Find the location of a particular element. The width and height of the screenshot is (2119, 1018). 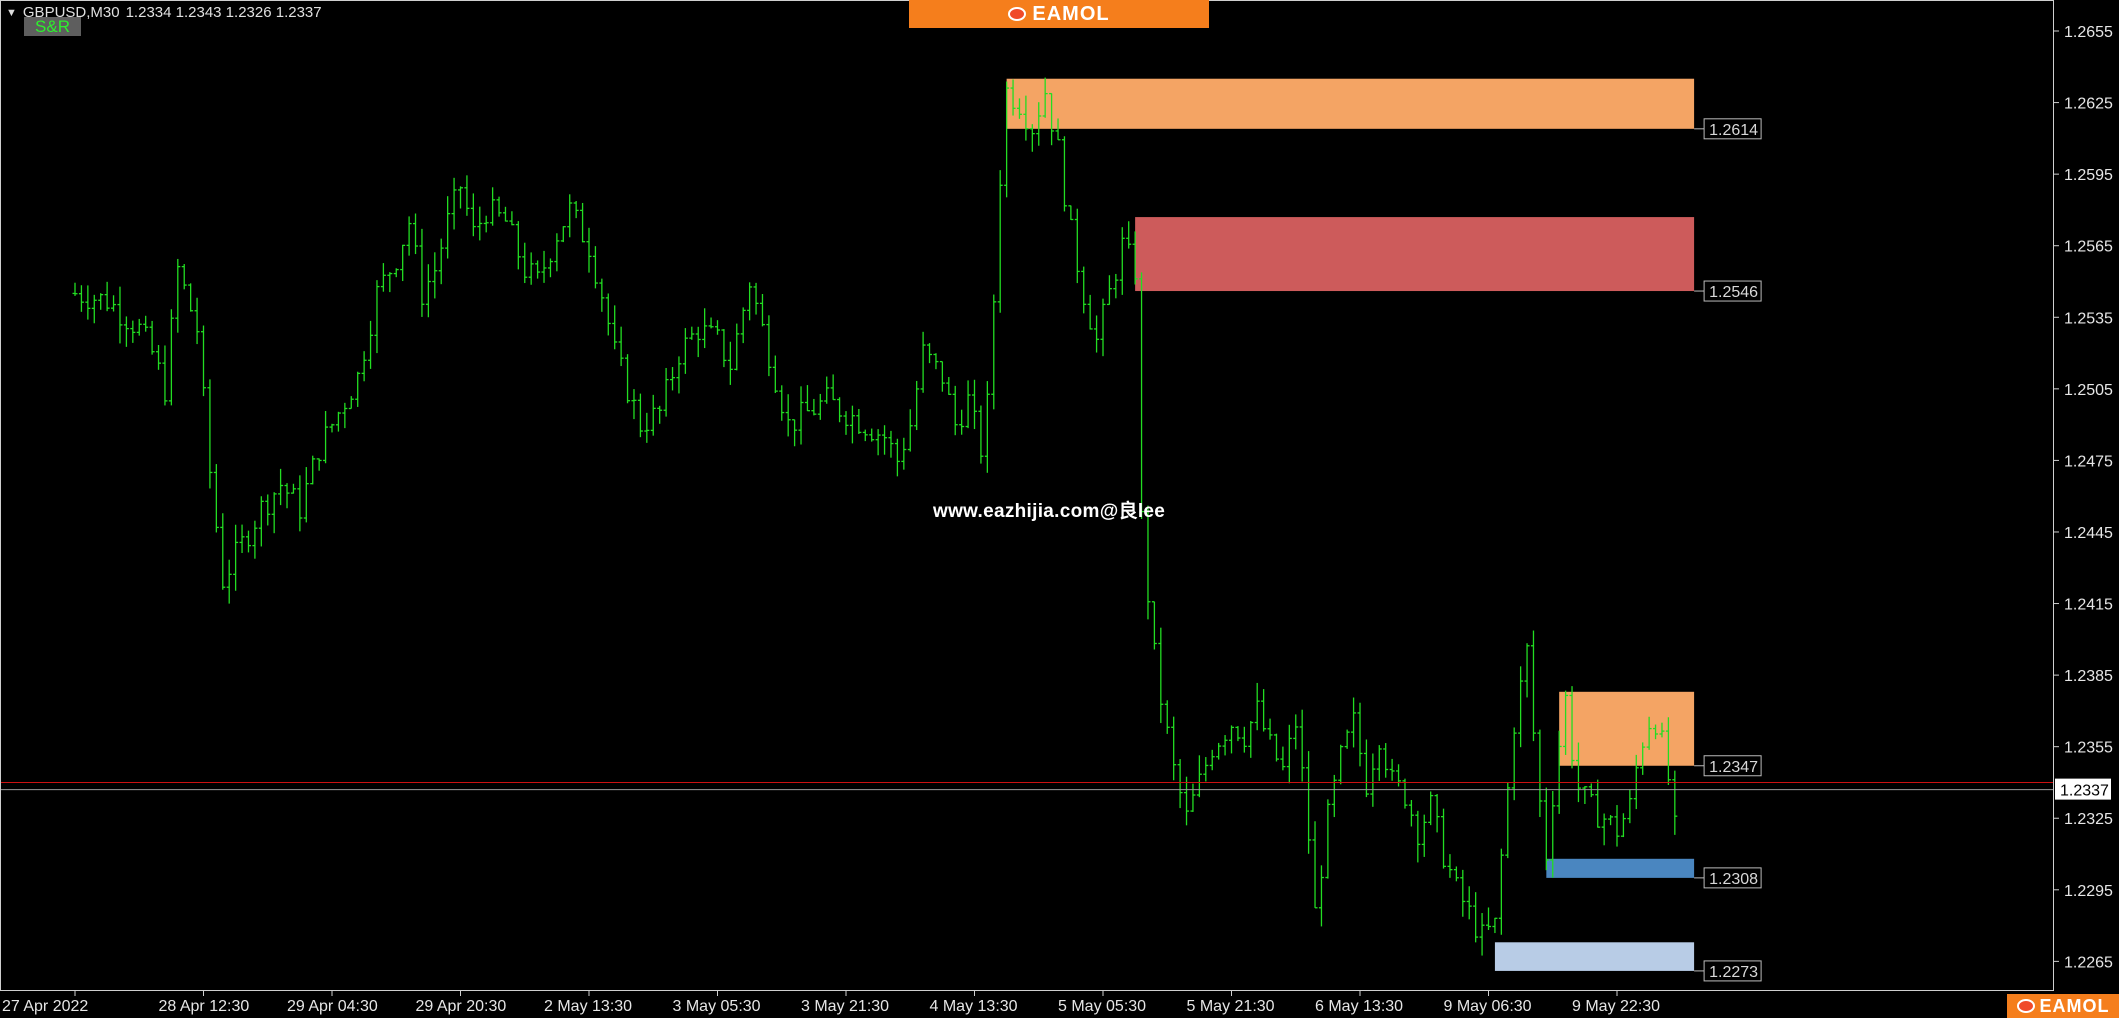

current-price-label: 1.2337 is located at coordinates (2084, 791).